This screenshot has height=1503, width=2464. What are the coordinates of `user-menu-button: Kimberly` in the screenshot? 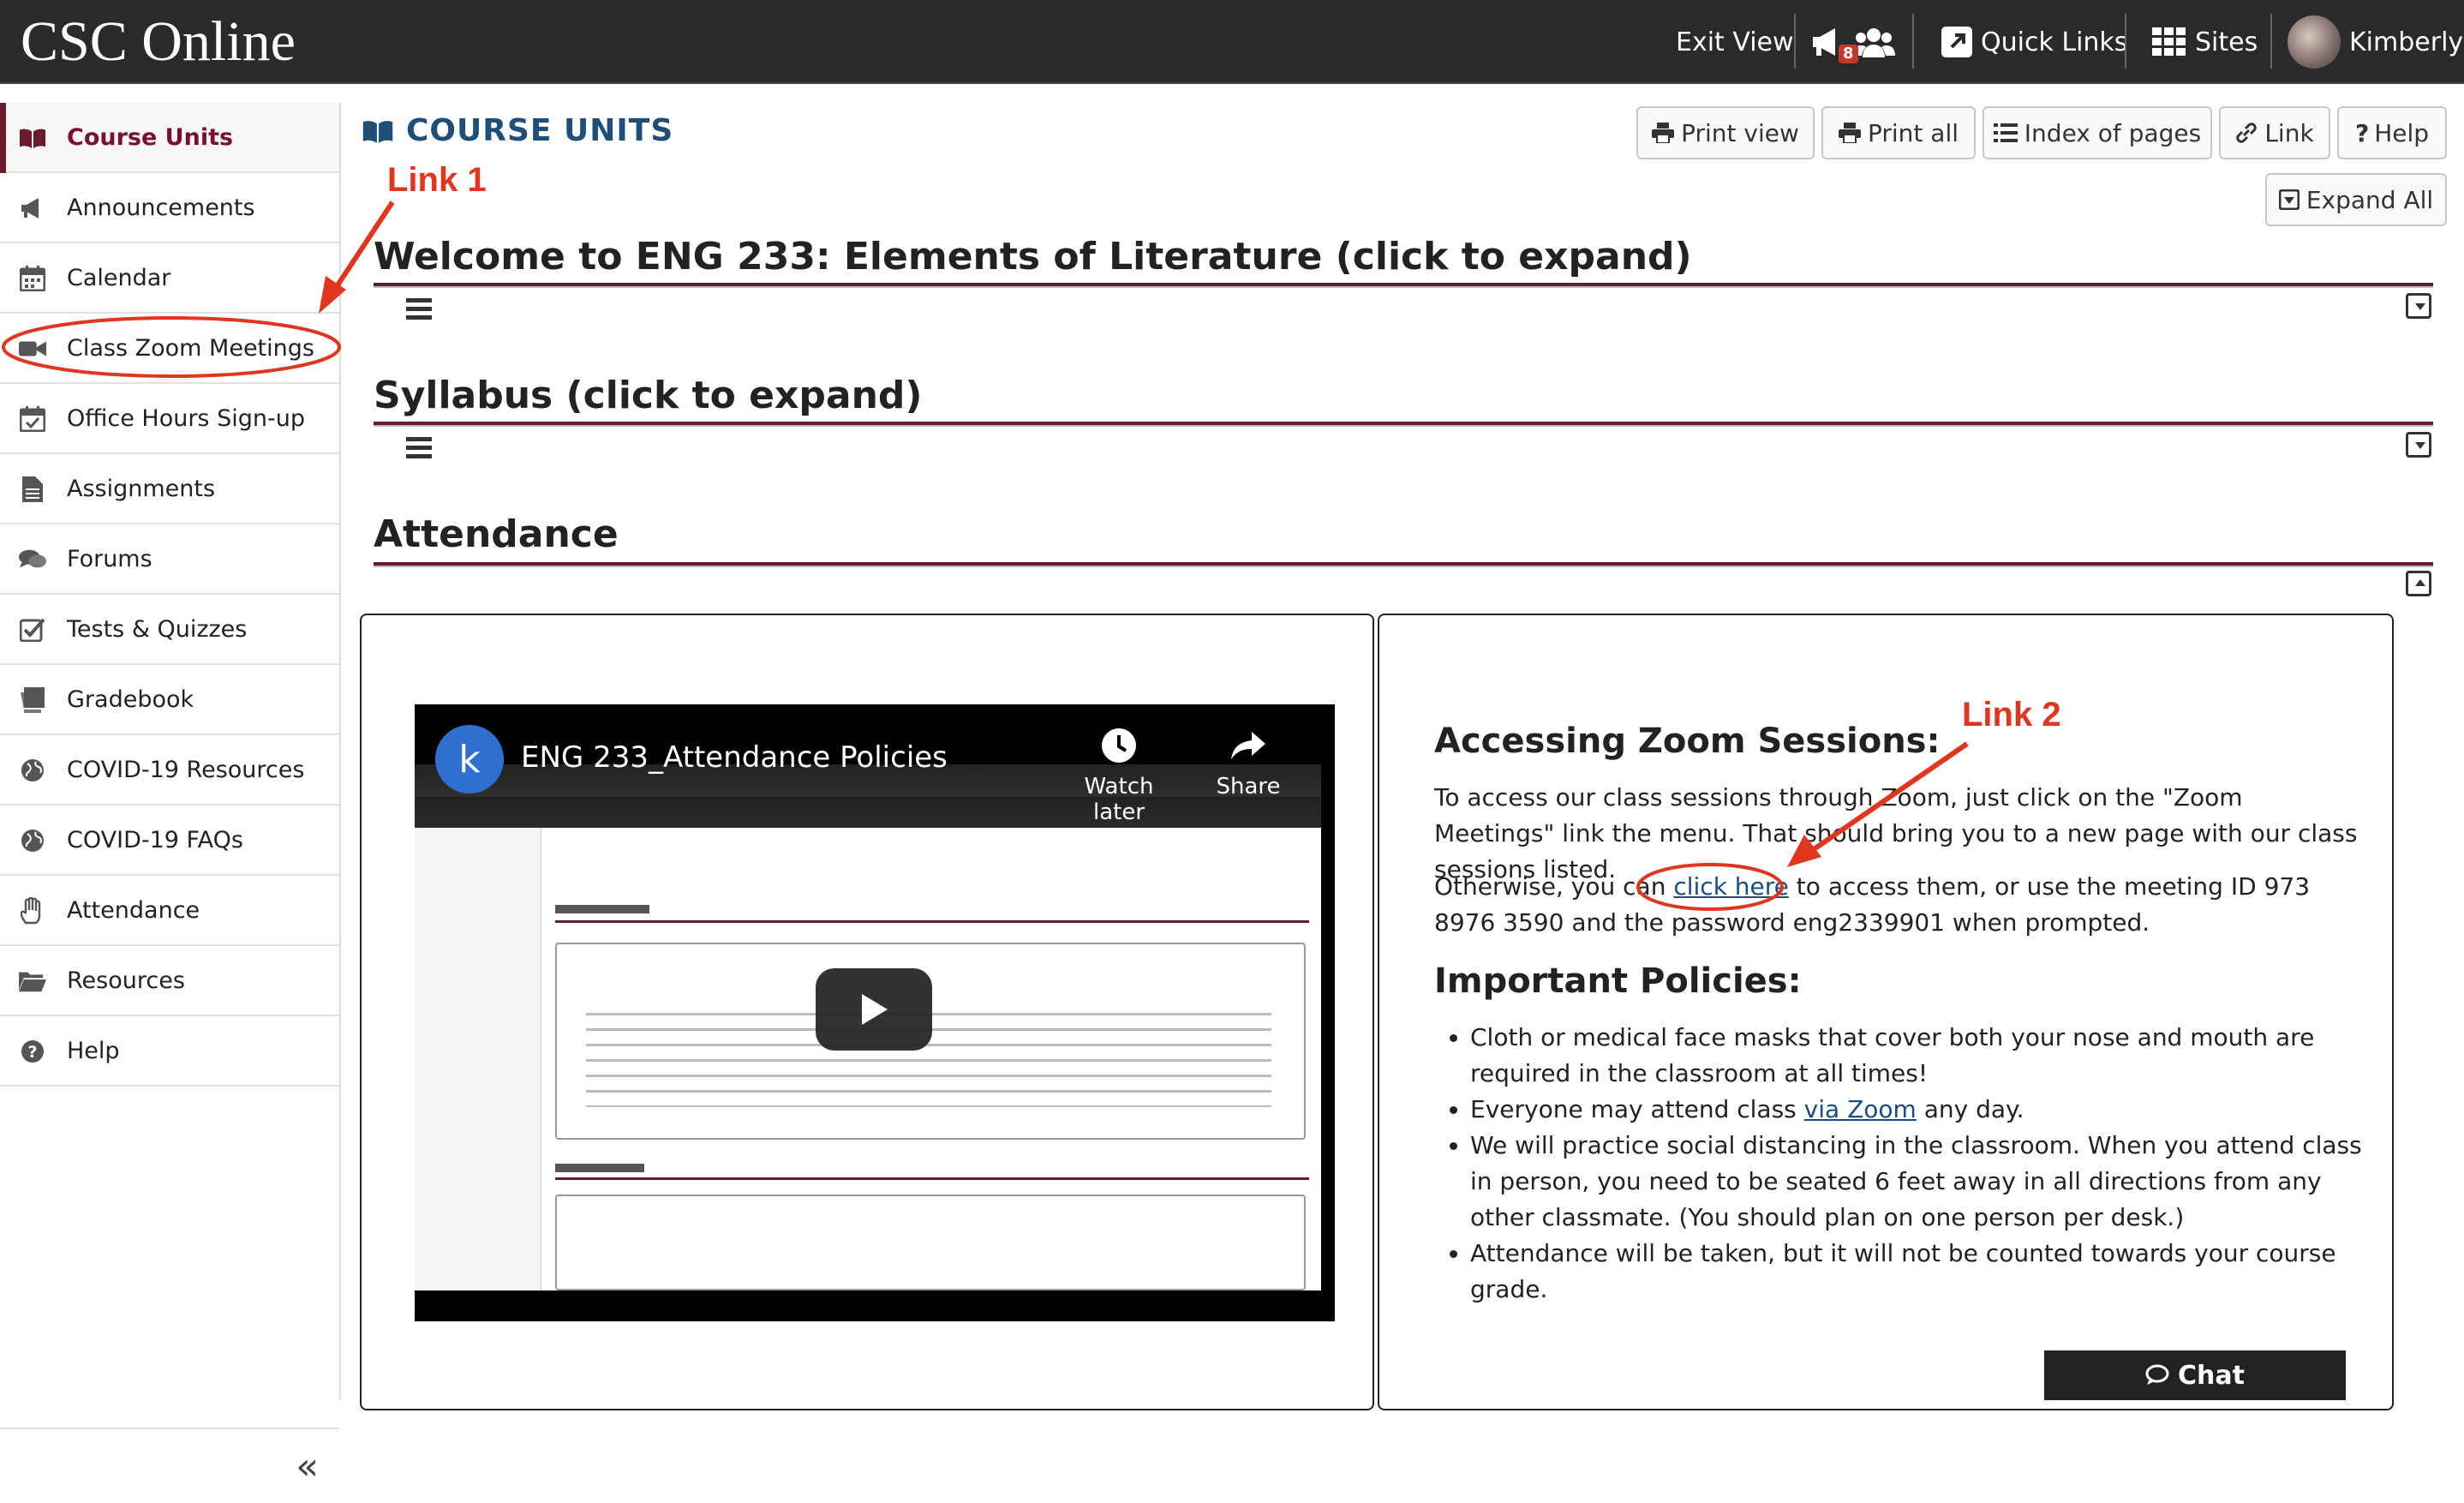 It's located at (2375, 42).